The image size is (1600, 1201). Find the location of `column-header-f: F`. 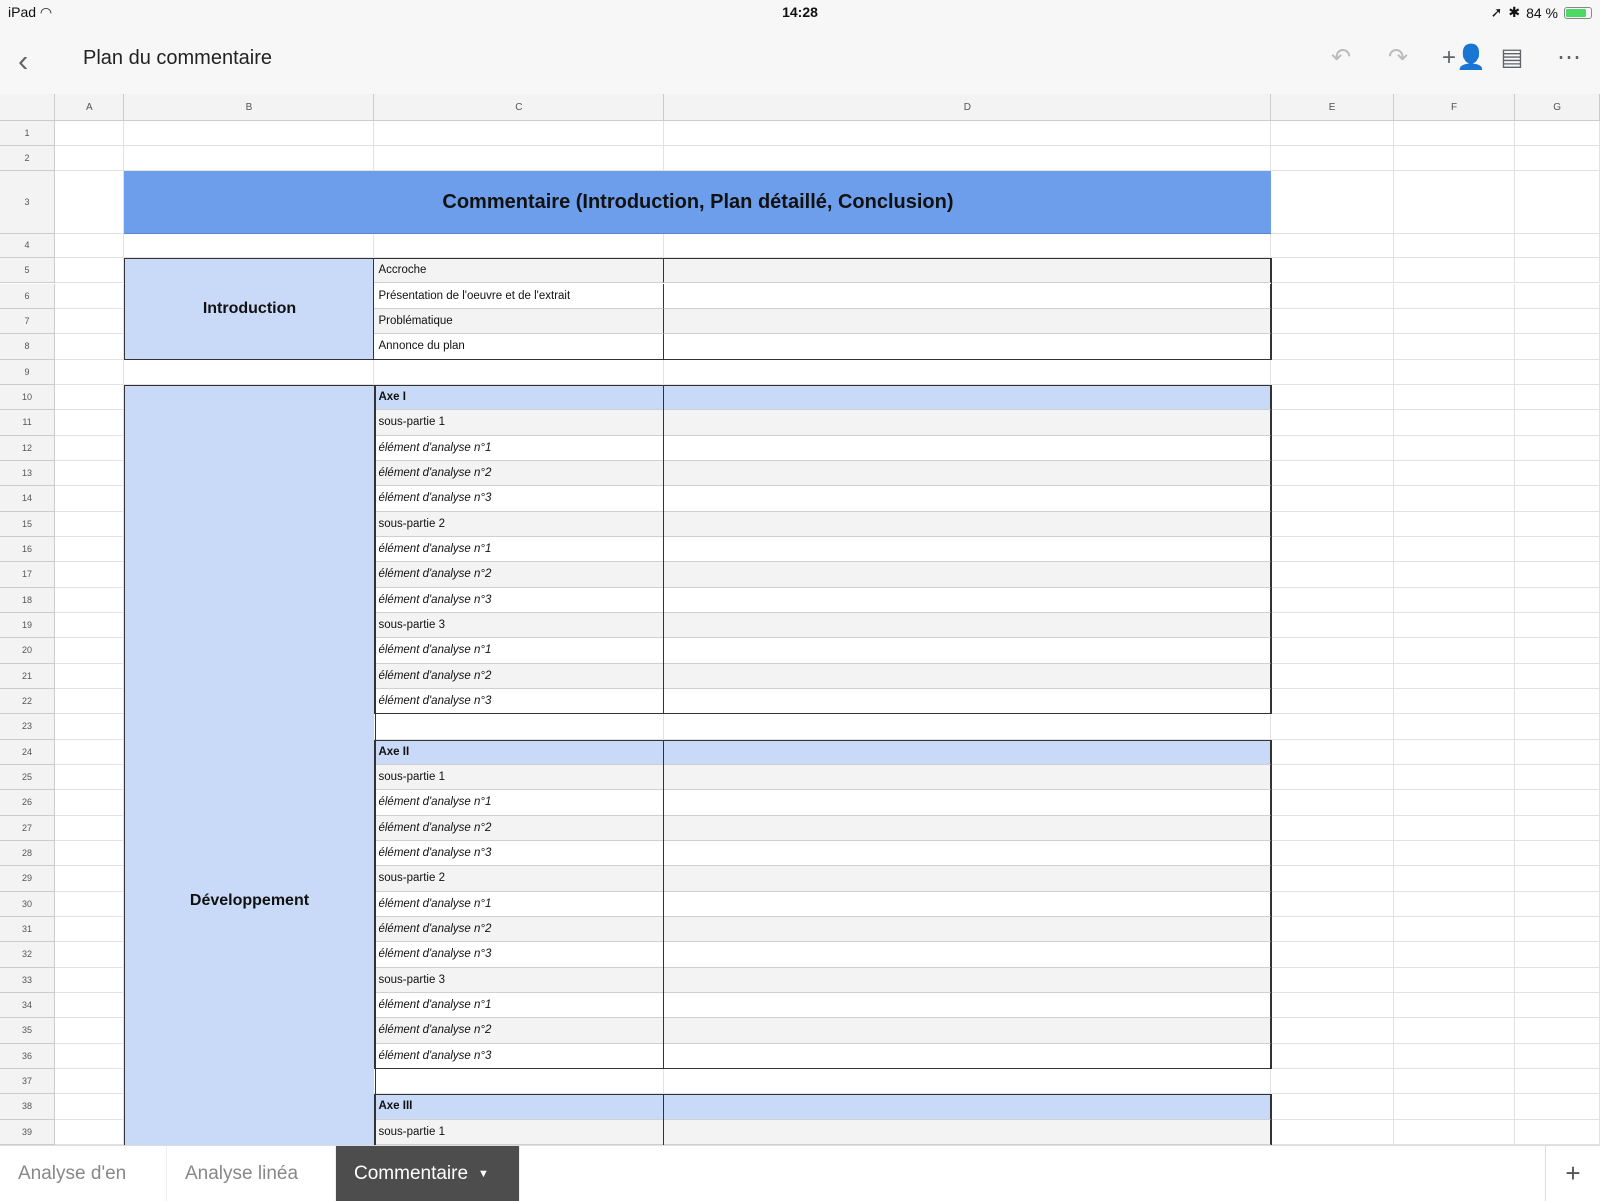

column-header-f: F is located at coordinates (1454, 107).